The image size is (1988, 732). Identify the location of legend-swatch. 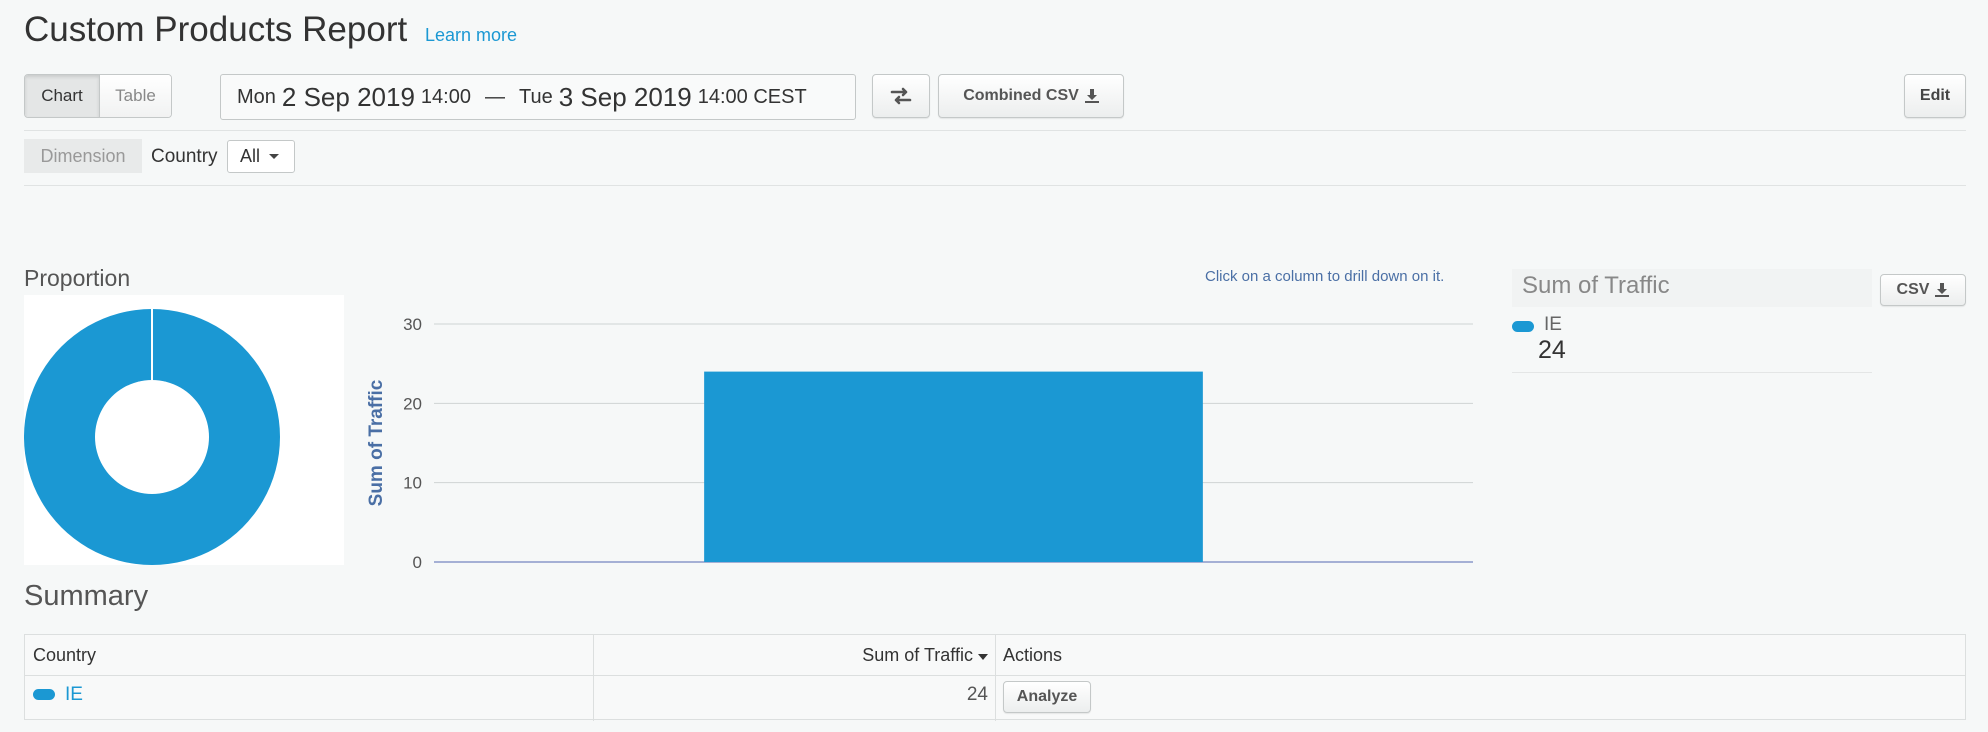
(1523, 326).